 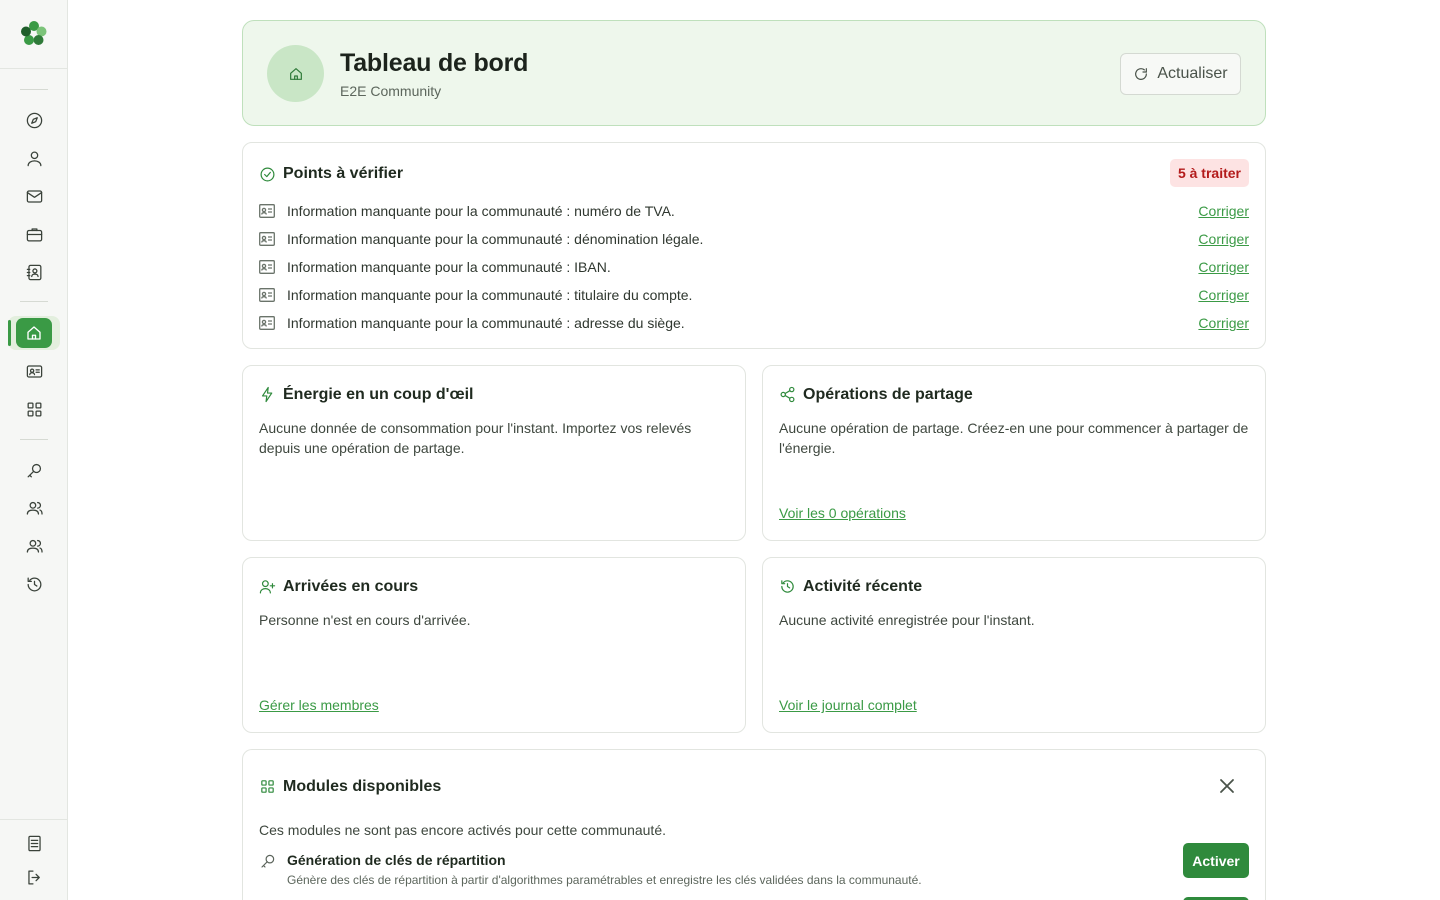 What do you see at coordinates (267, 394) in the screenshot?
I see `lightning-icon` at bounding box center [267, 394].